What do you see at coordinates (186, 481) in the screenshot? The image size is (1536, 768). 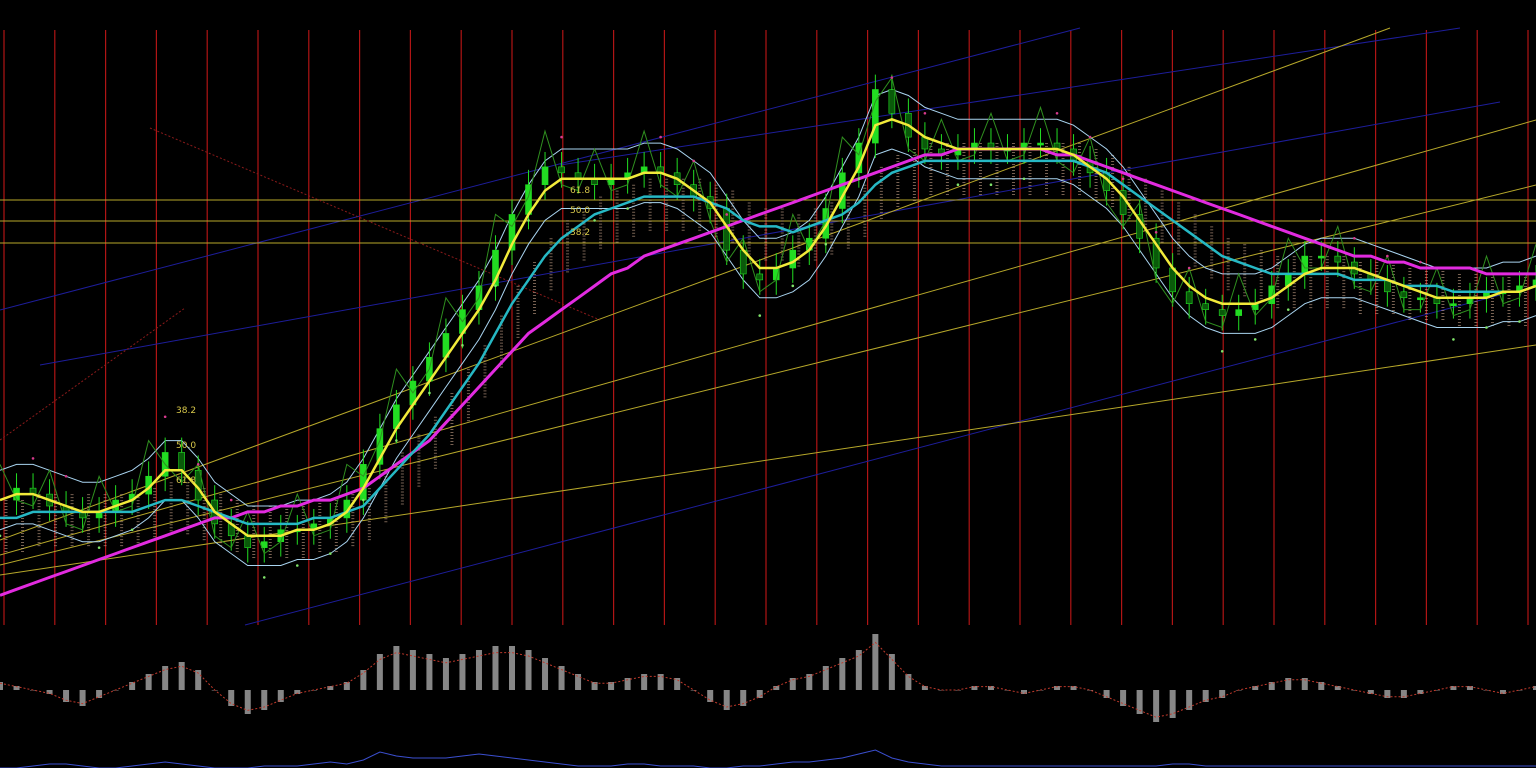 I see `fib-label: 61.8` at bounding box center [186, 481].